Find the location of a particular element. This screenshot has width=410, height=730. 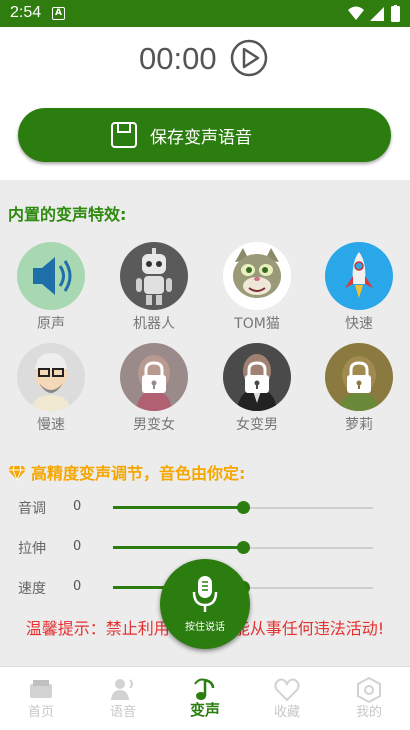

effect-male-to-female: 男变女 is located at coordinates (154, 388).